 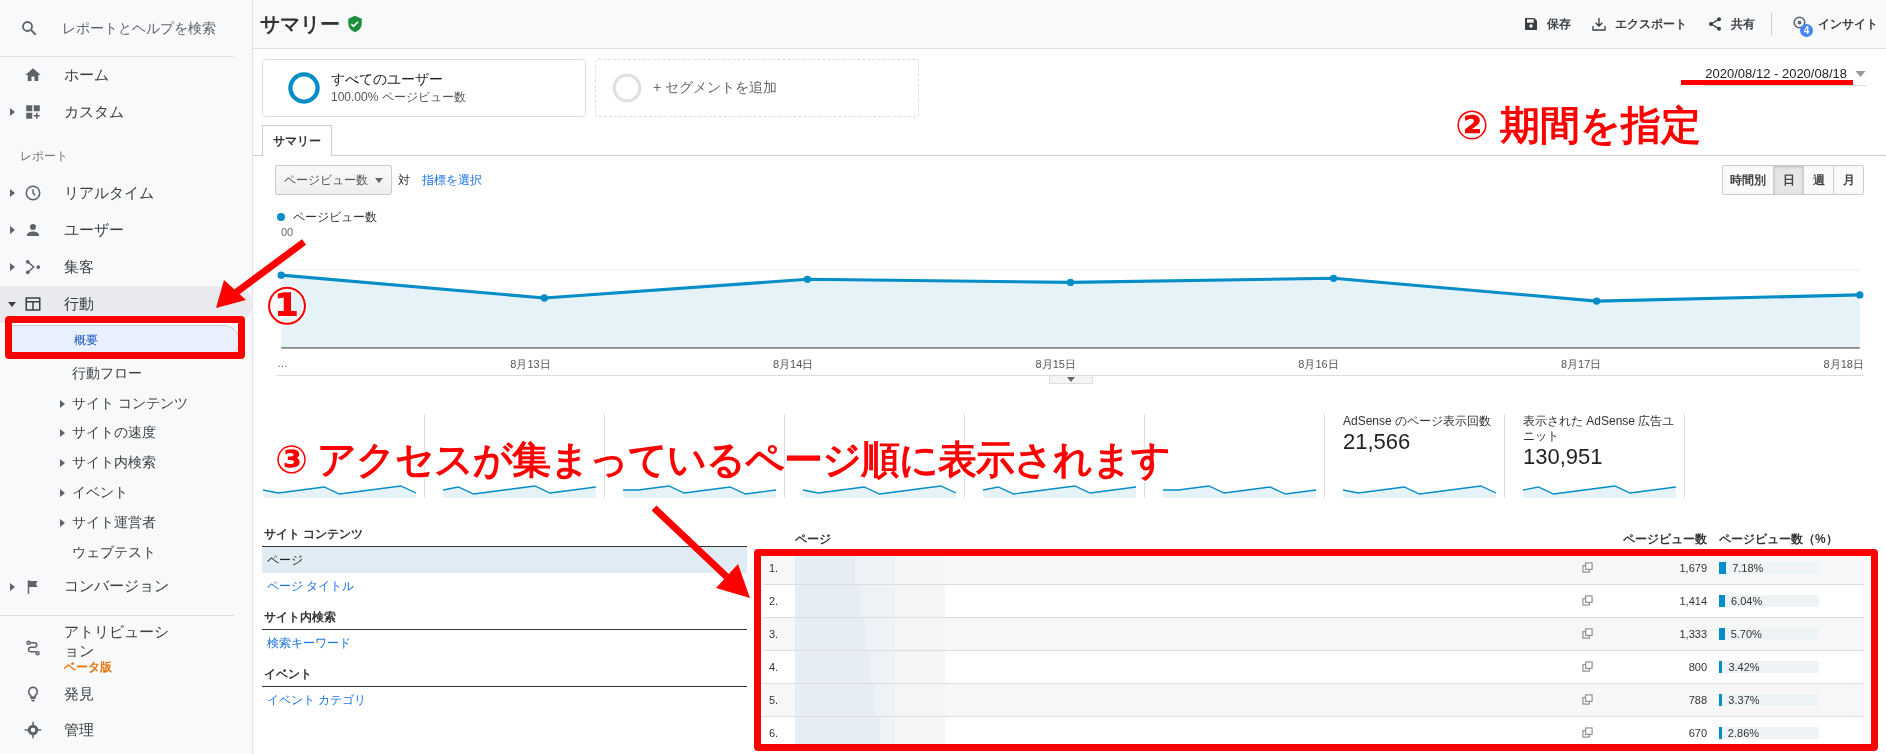 I want to click on add-segment-card: + セグメントを追加, so click(x=757, y=88).